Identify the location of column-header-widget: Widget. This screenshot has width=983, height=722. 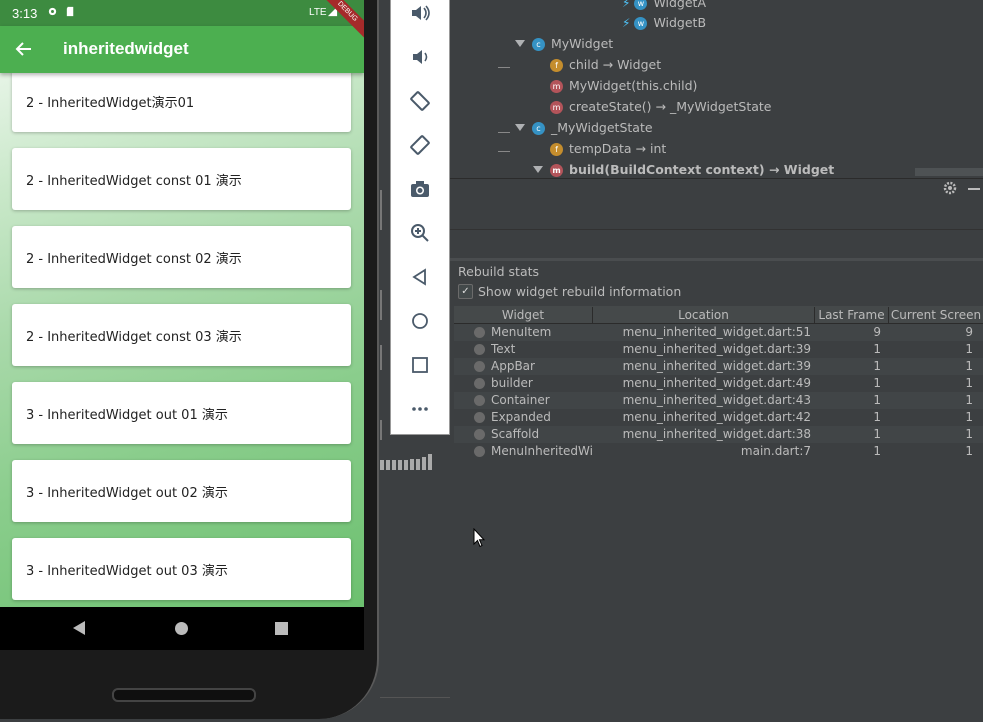
(523, 315).